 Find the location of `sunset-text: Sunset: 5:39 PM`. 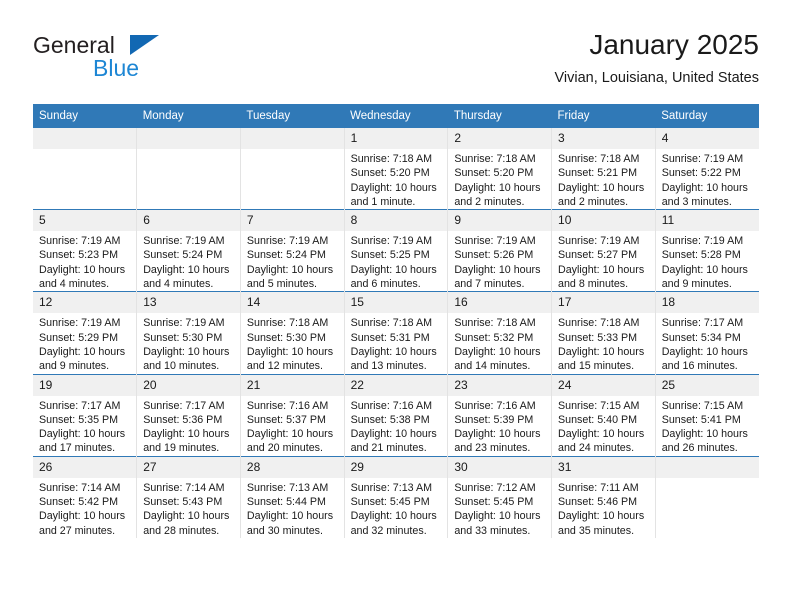

sunset-text: Sunset: 5:39 PM is located at coordinates (494, 419).